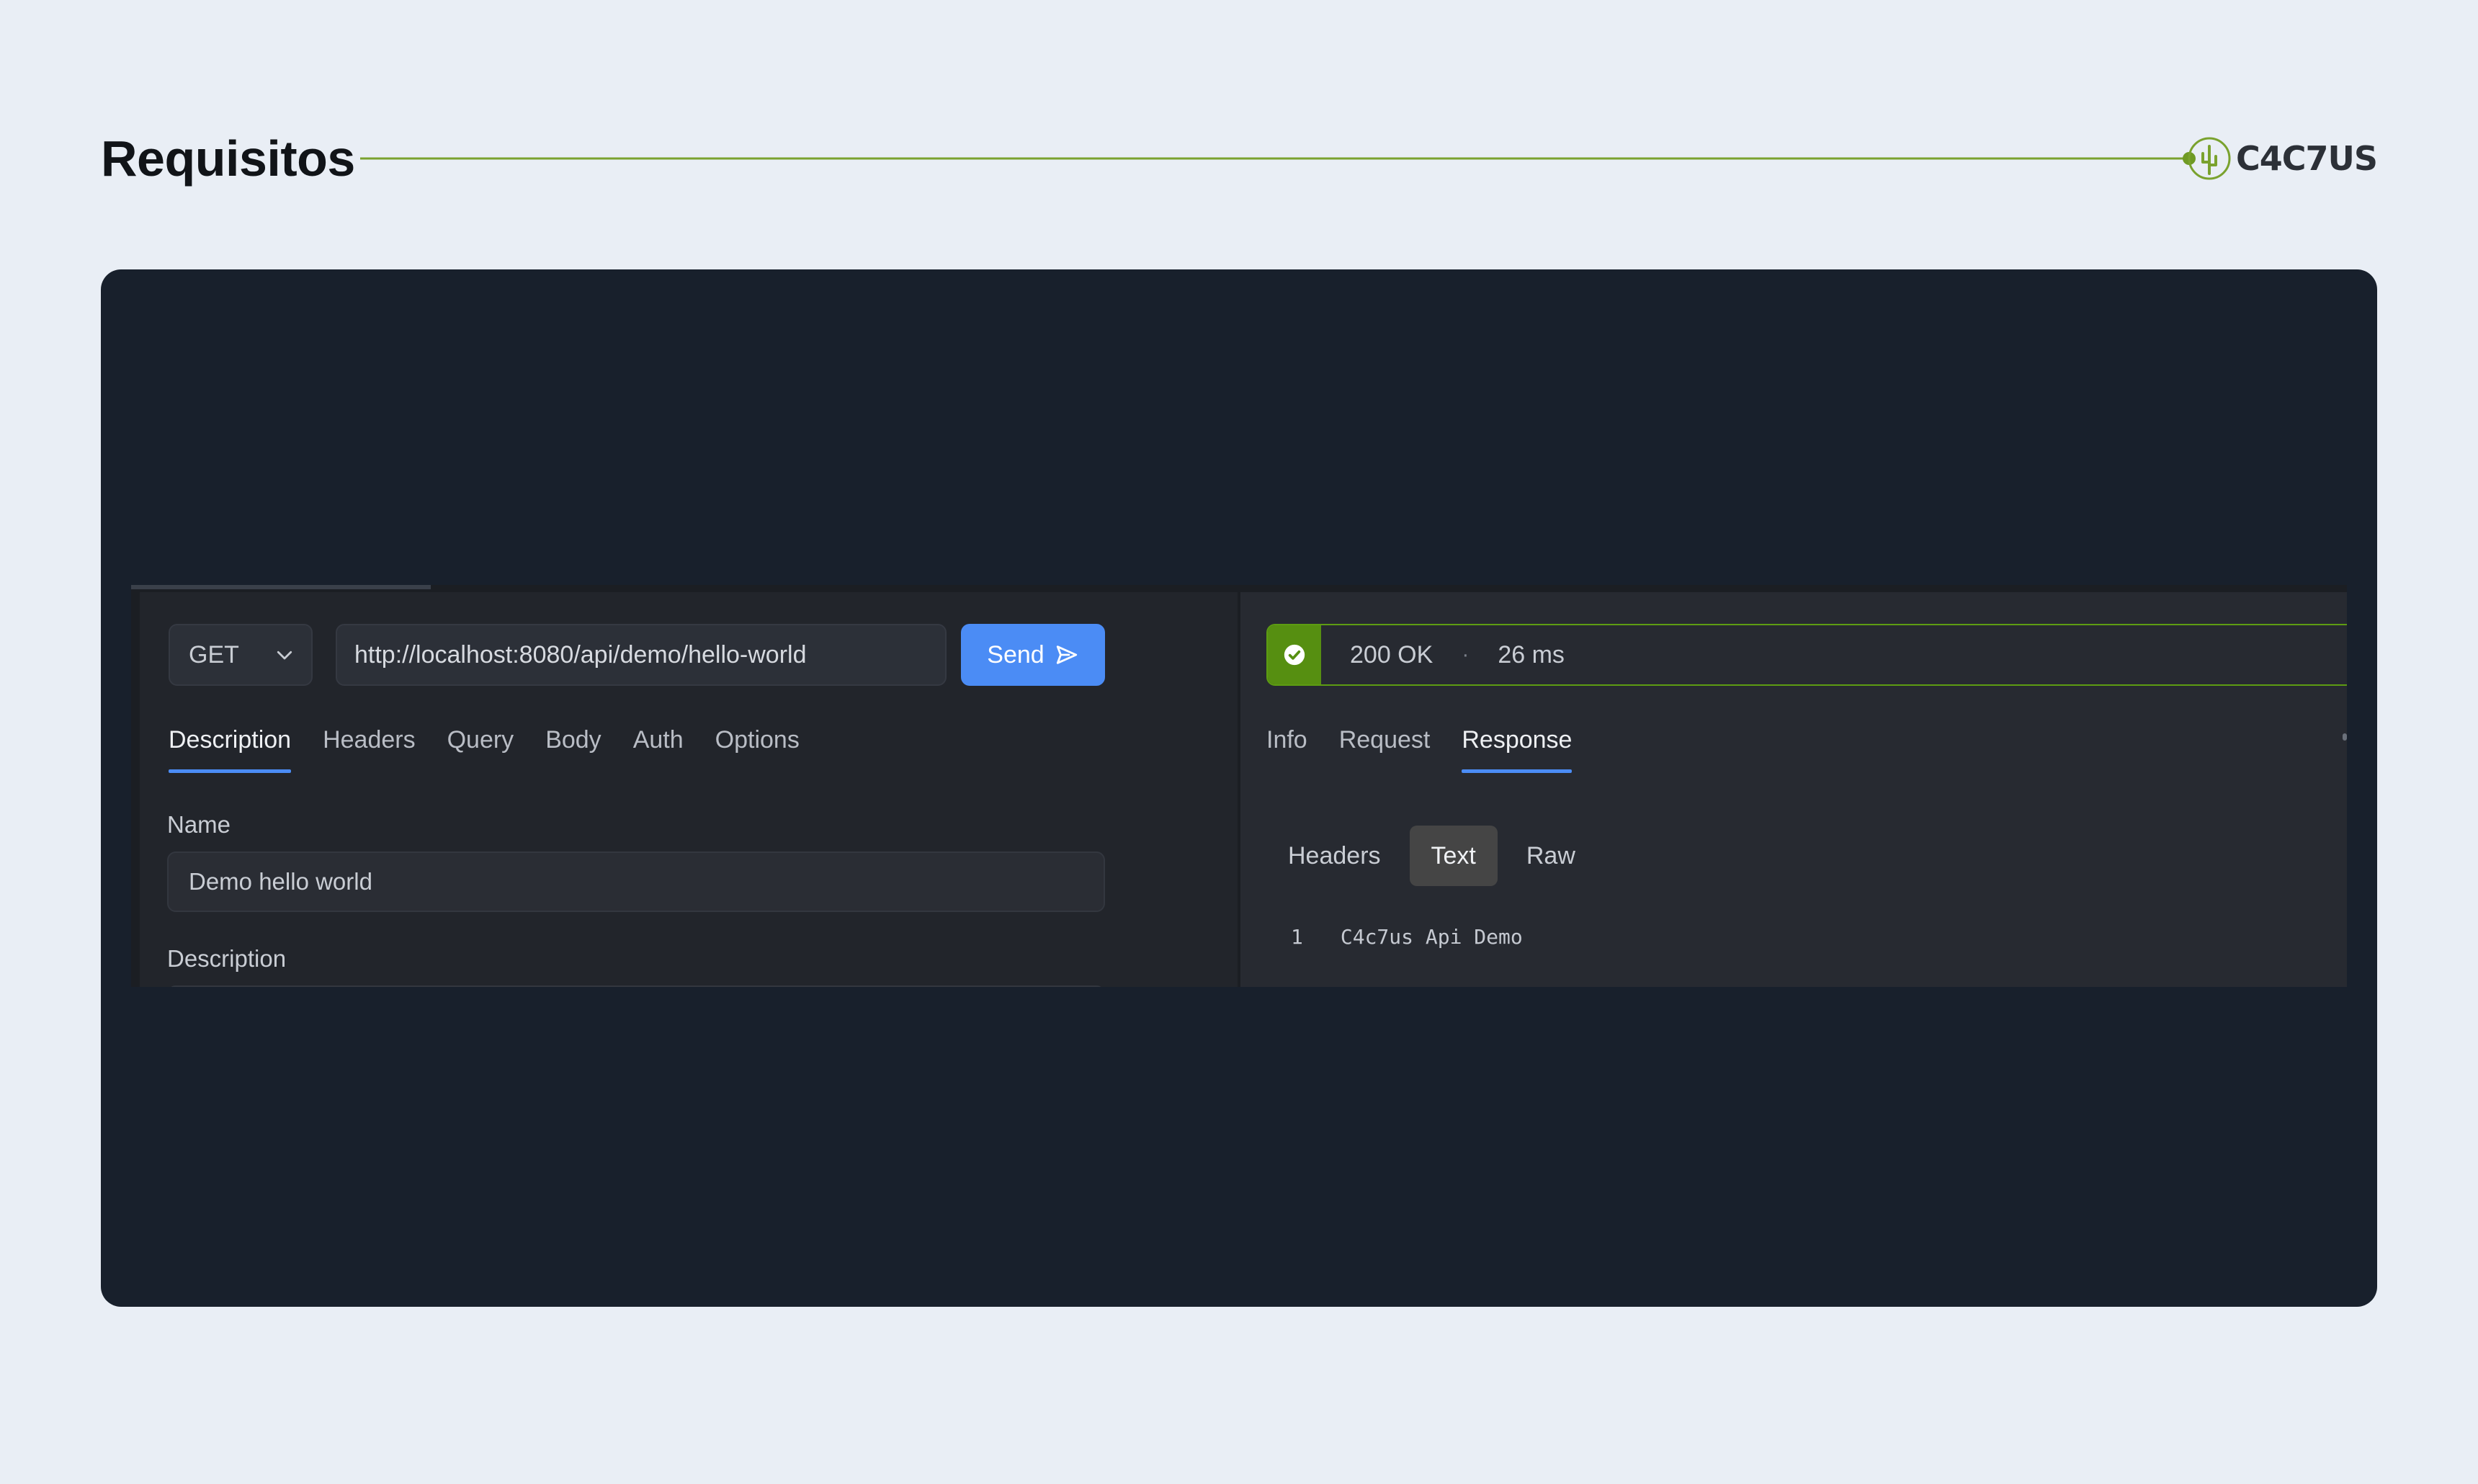  Describe the element at coordinates (135, 789) in the screenshot. I see `left-sidebar-edge` at that location.